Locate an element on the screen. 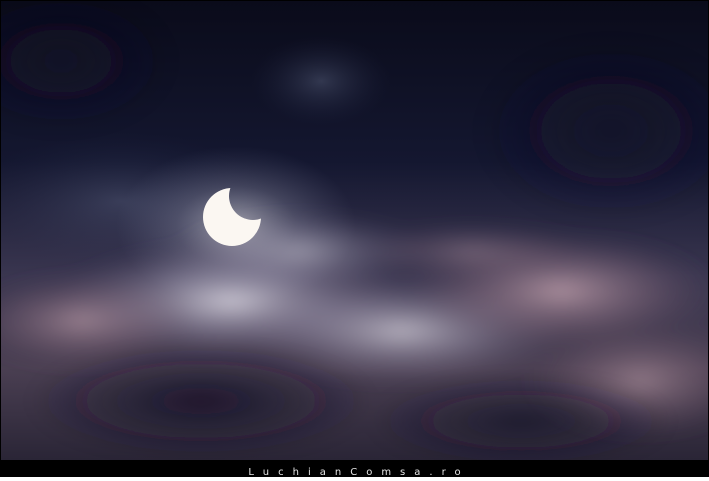  watermark-bar: LuchianComsa.ro is located at coordinates (354, 469).